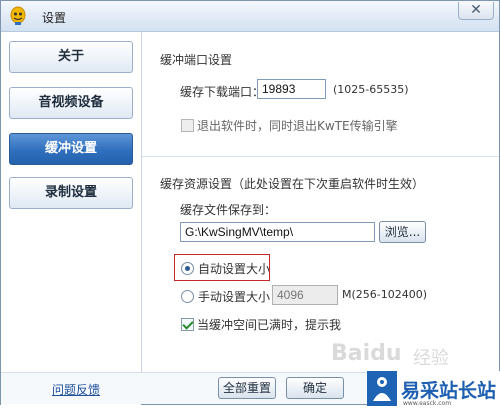 Image resolution: width=500 pixels, height=409 pixels. Describe the element at coordinates (277, 232) in the screenshot. I see `save-path-input` at that location.